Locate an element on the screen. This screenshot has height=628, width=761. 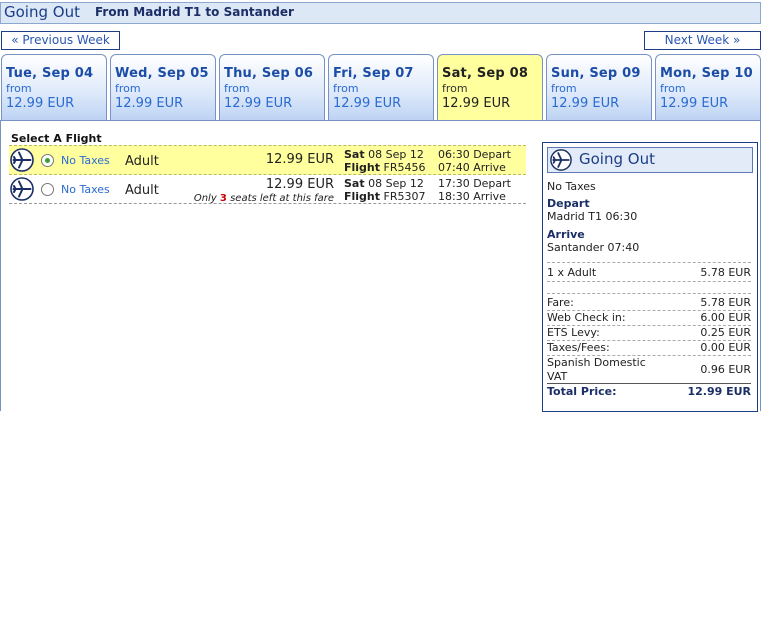
day-tab-date: Sat, Sep 08 is located at coordinates (485, 73).